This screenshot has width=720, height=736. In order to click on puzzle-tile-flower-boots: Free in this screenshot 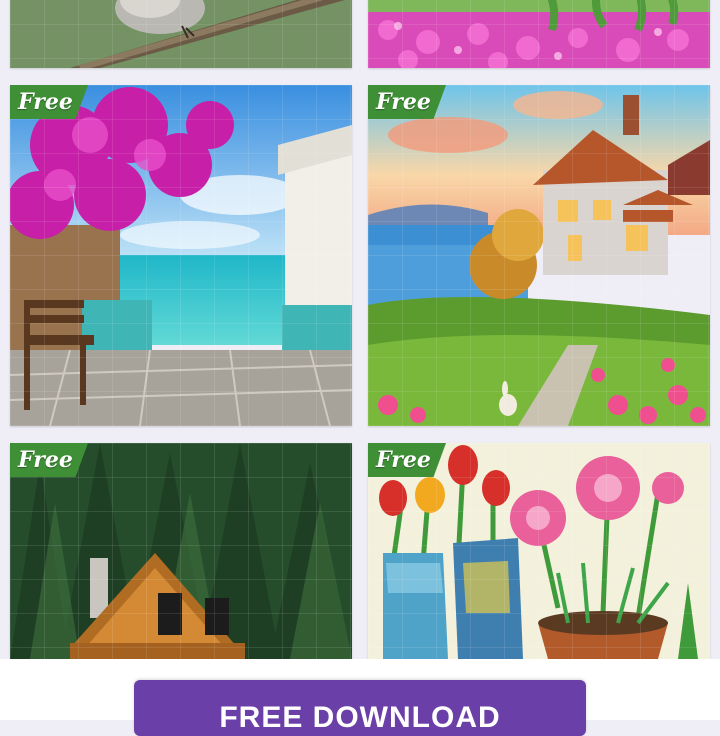, I will do `click(539, 551)`.